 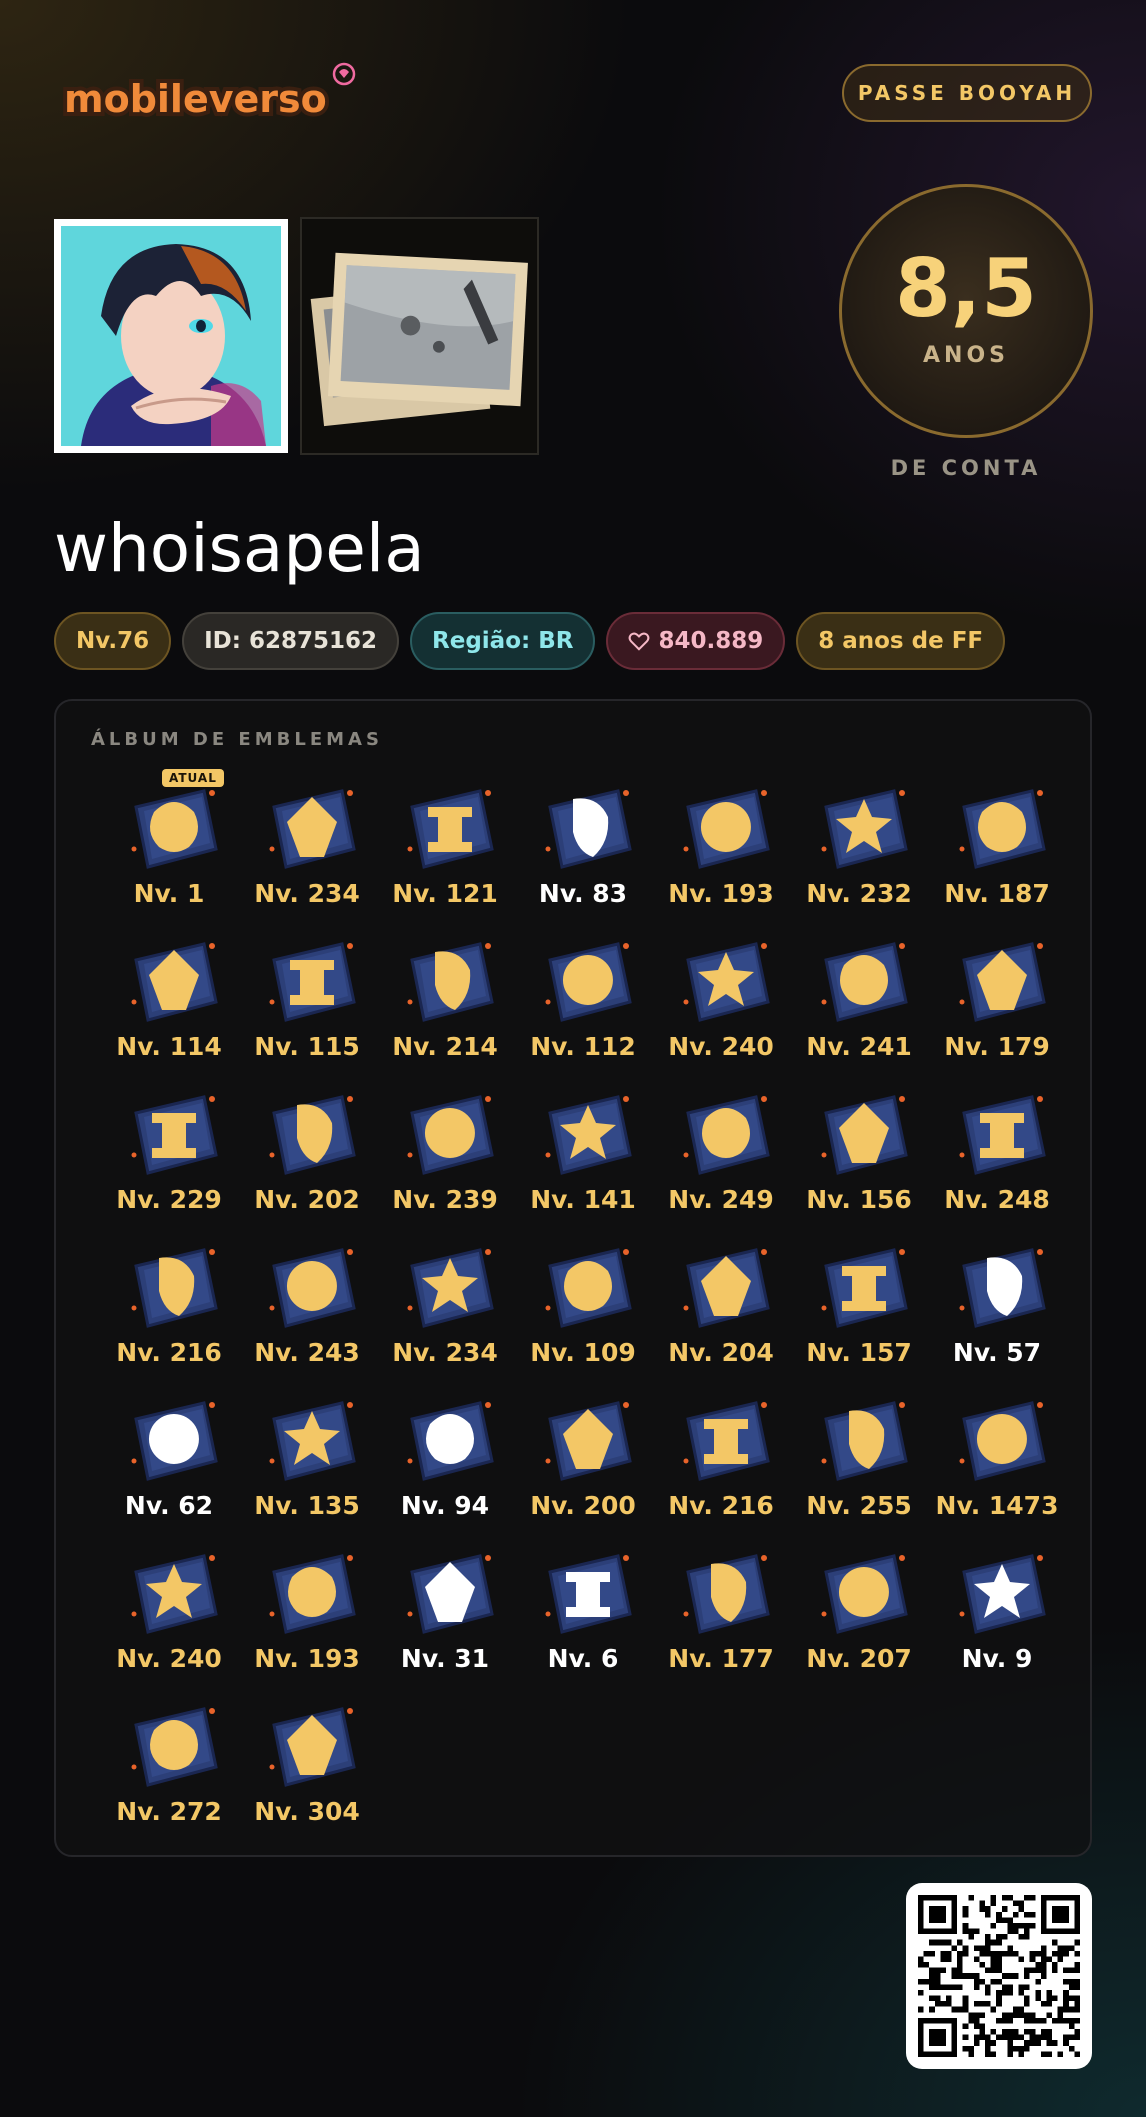 What do you see at coordinates (312, 1745) in the screenshot?
I see `bomb-emblem-icon` at bounding box center [312, 1745].